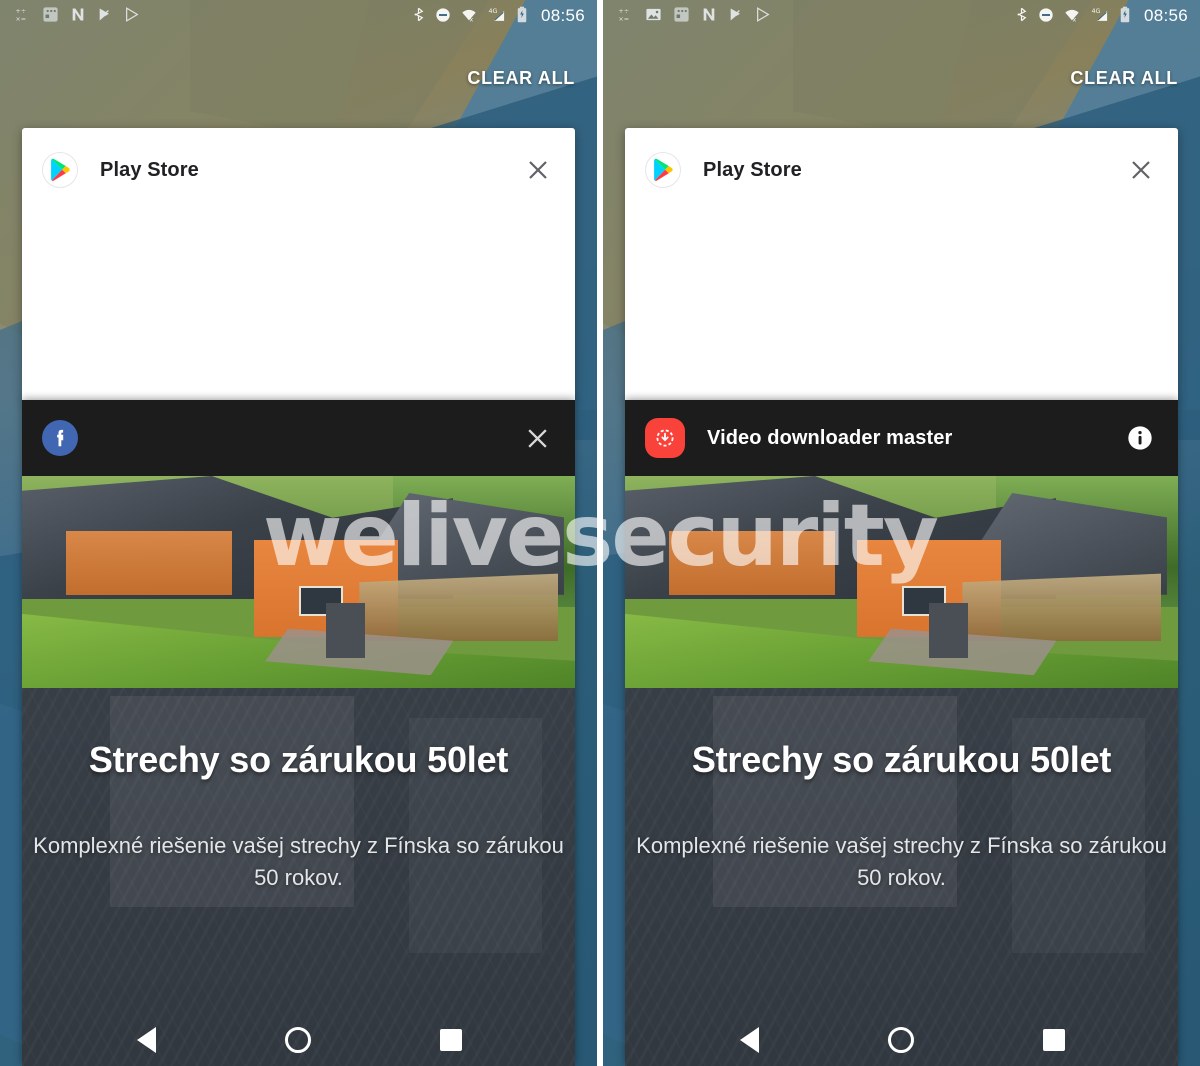 The height and width of the screenshot is (1066, 1200). I want to click on photo-icon, so click(653, 16).